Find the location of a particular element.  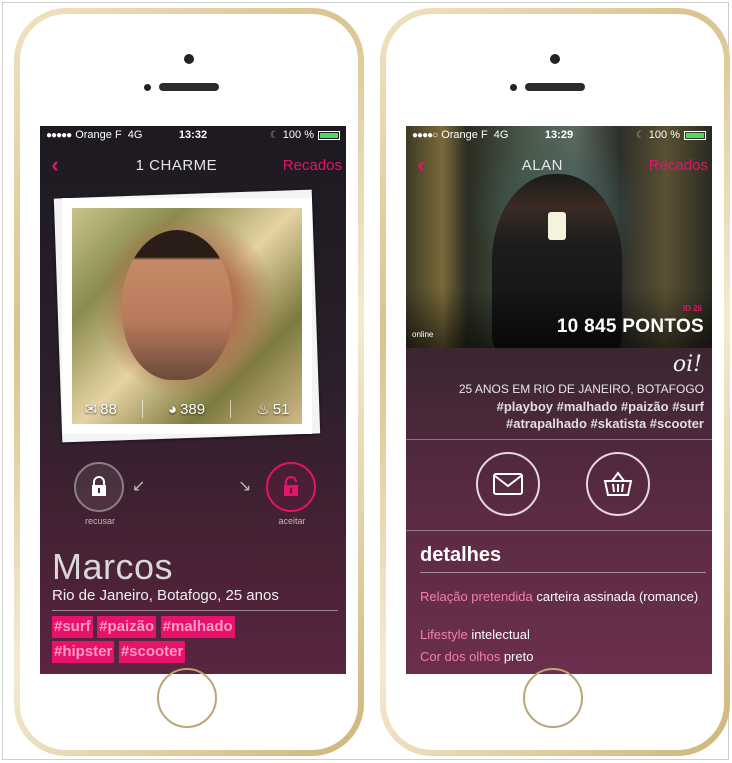

status-bar: ●●●●● Orange F 4G 13:32 ☾ 100 % is located at coordinates (193, 135).